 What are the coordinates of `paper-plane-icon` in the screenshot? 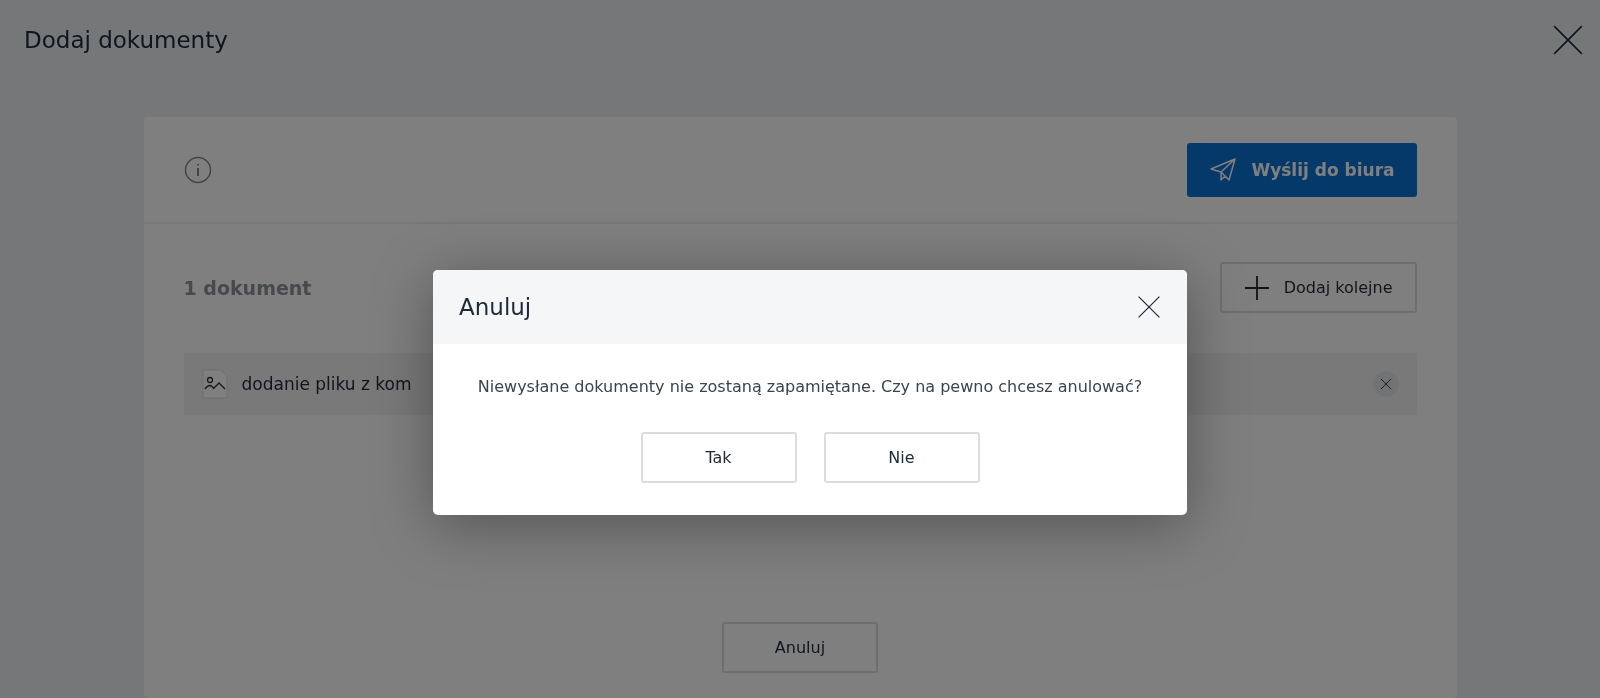 It's located at (1223, 169).